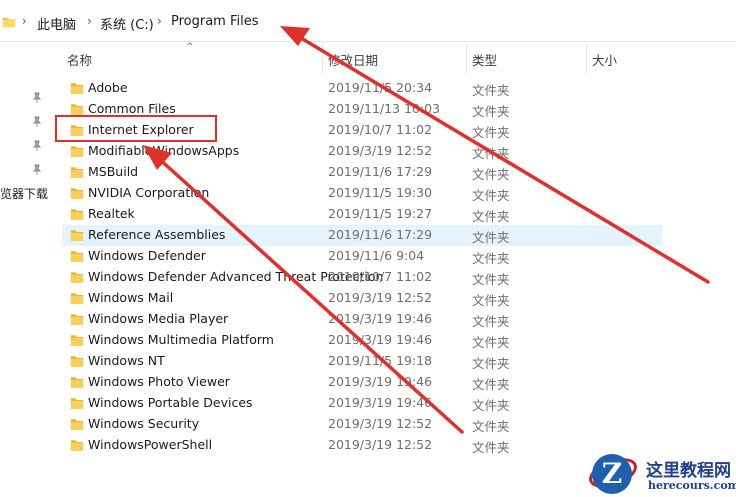 The image size is (736, 497). I want to click on file-row: Realtek 2019/11/5 19:27 文件夹, so click(362, 214).